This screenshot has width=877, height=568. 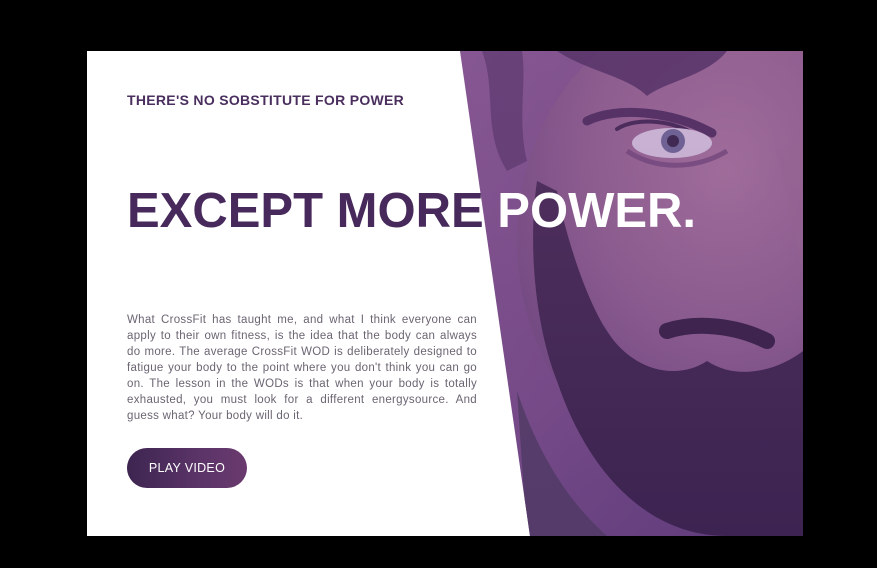 What do you see at coordinates (597, 211) in the screenshot?
I see `headline-light-part: POWER.` at bounding box center [597, 211].